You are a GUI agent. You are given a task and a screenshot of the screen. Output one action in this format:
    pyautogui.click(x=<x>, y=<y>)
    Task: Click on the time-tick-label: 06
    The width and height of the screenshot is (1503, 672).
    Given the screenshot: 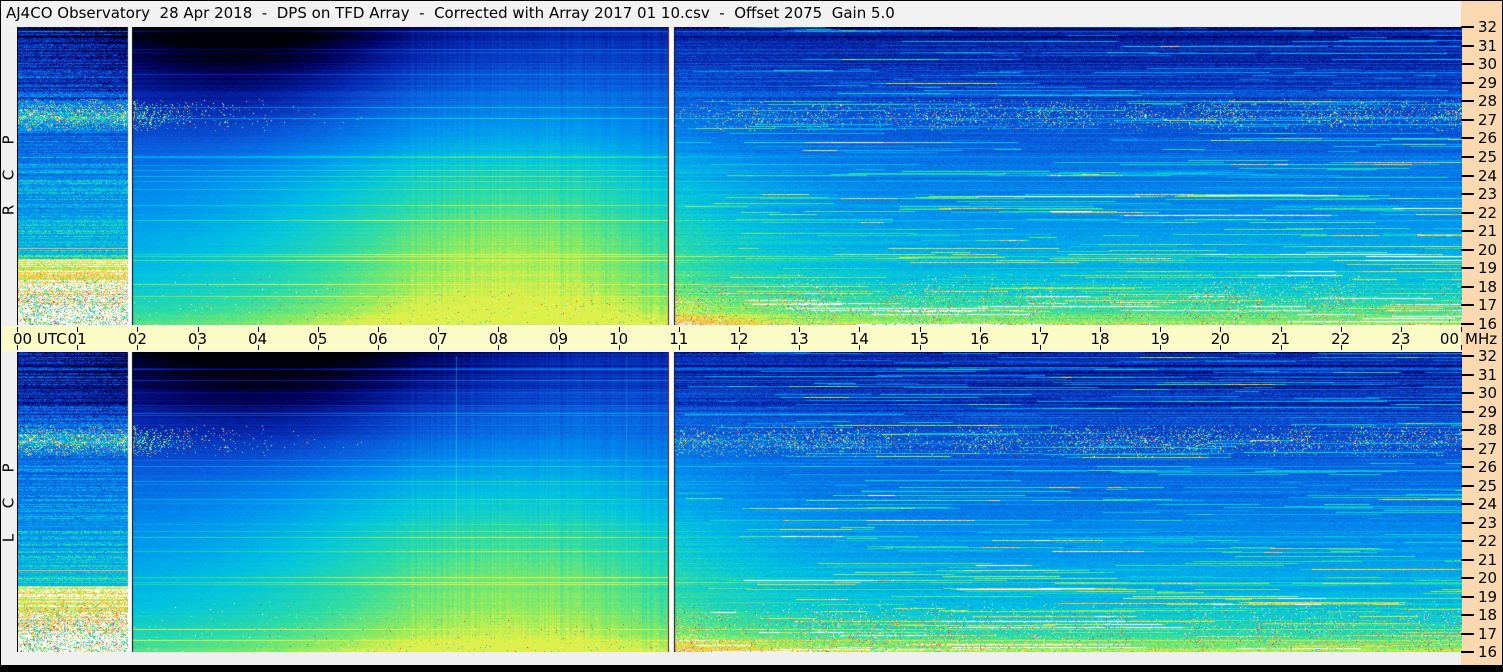 What is the action you would take?
    pyautogui.click(x=378, y=339)
    